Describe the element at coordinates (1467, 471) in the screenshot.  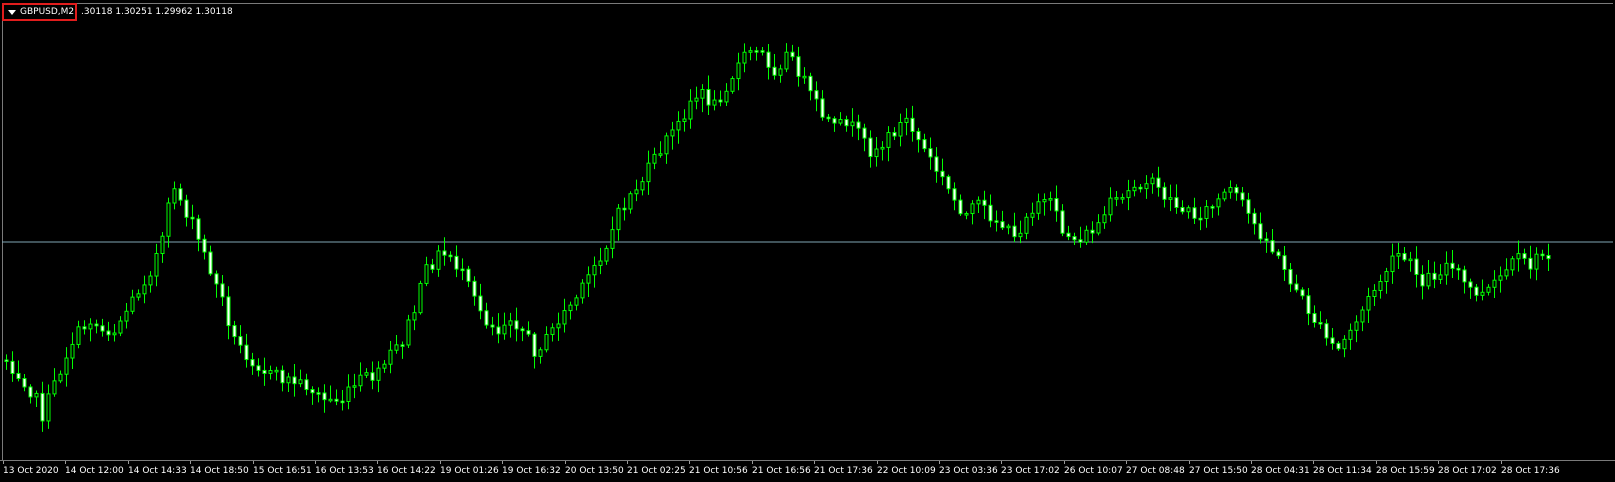
I see `time-axis-label: 28 Oct 17:02` at that location.